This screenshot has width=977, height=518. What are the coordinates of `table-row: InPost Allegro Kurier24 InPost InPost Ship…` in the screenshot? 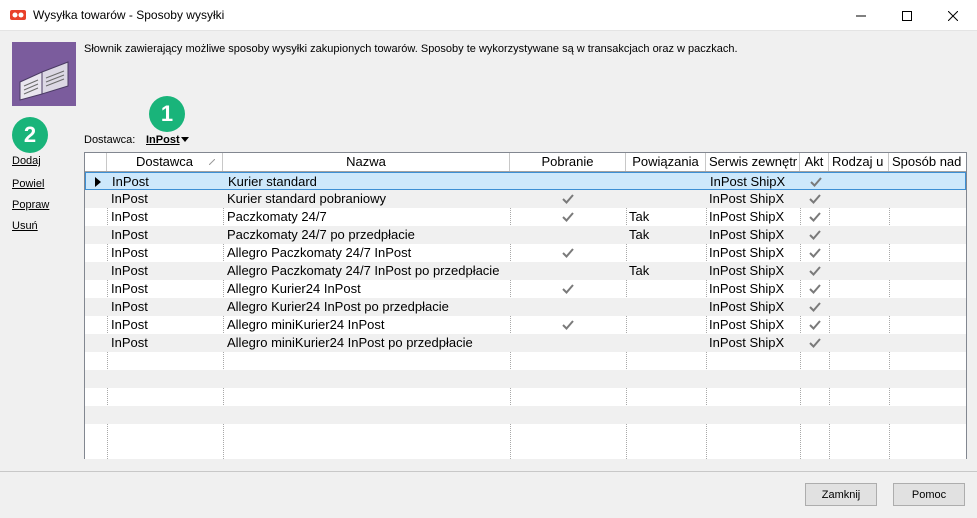 It's located at (525, 289).